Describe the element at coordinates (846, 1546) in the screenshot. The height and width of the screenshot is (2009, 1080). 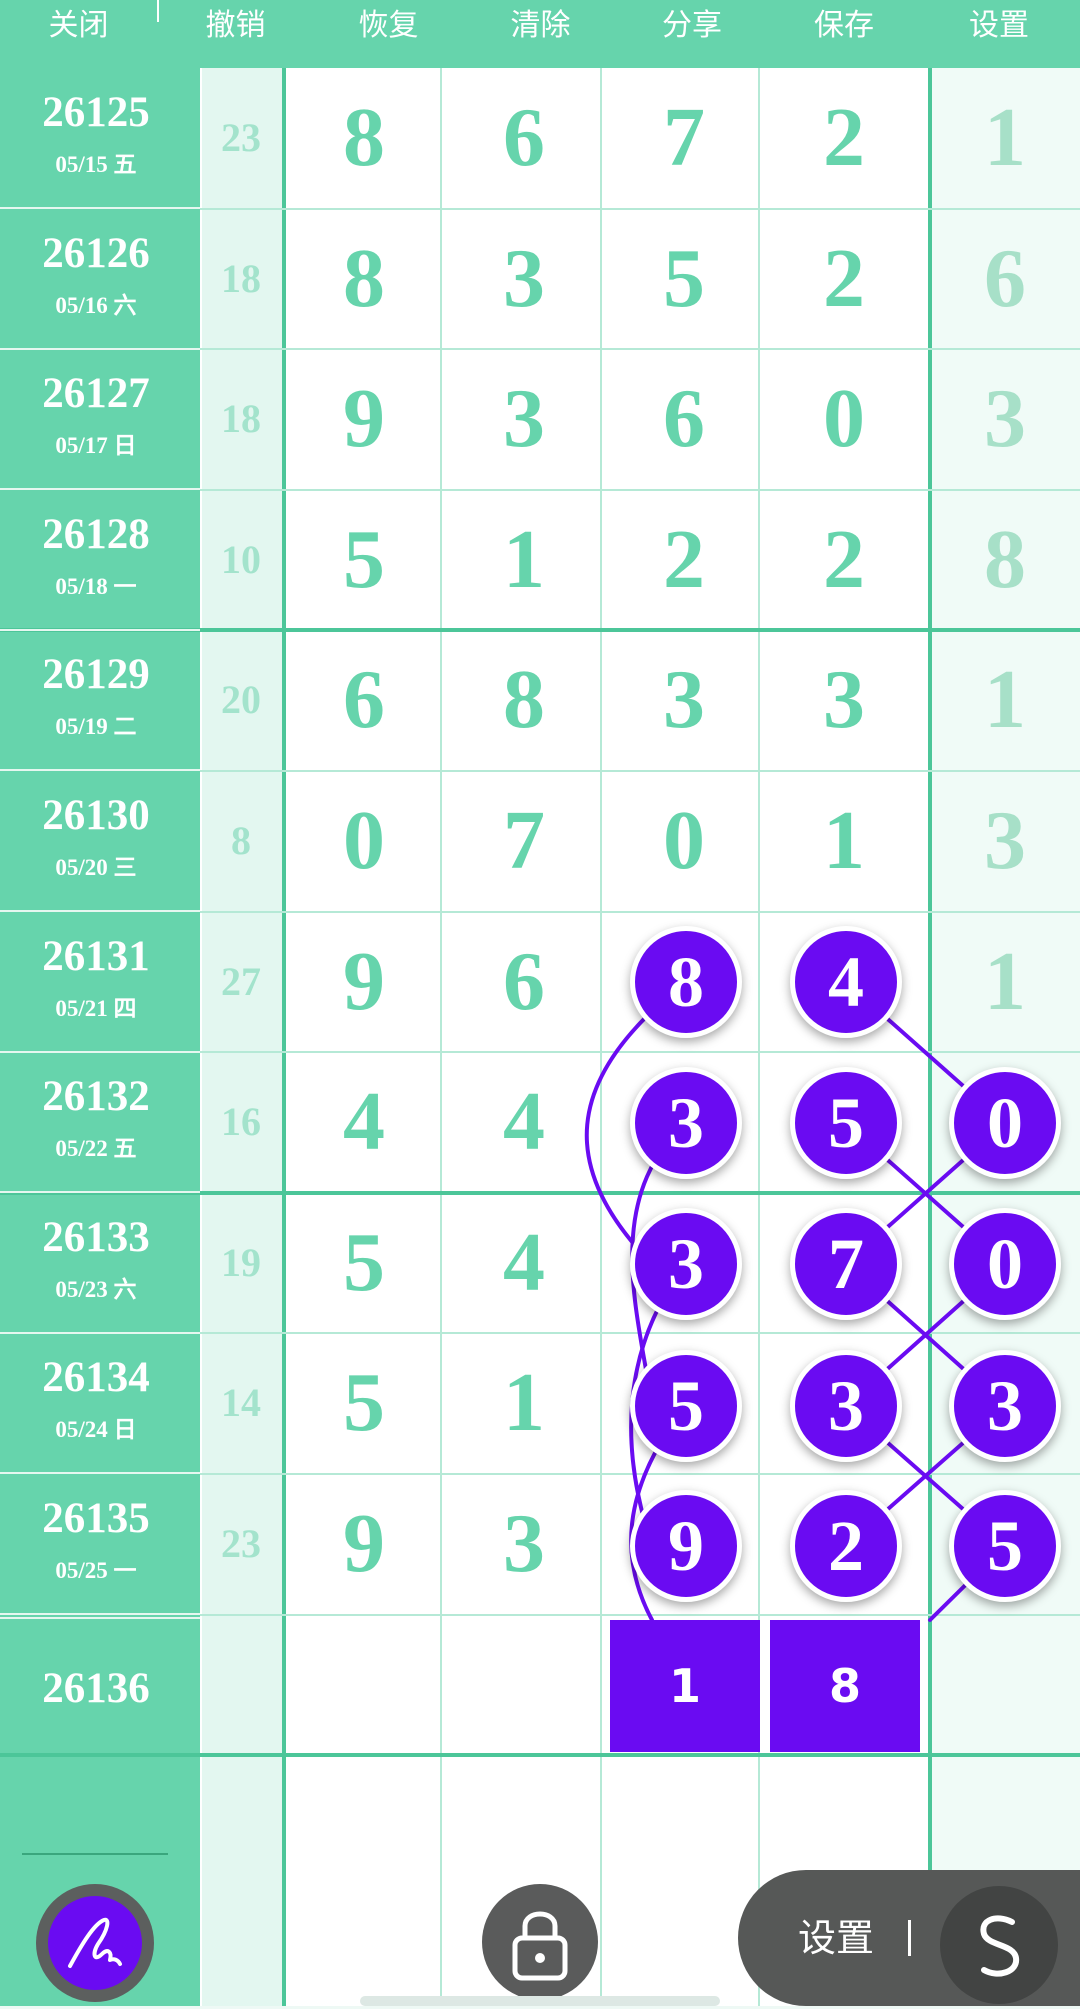
I see `highlight-ball: 2` at that location.